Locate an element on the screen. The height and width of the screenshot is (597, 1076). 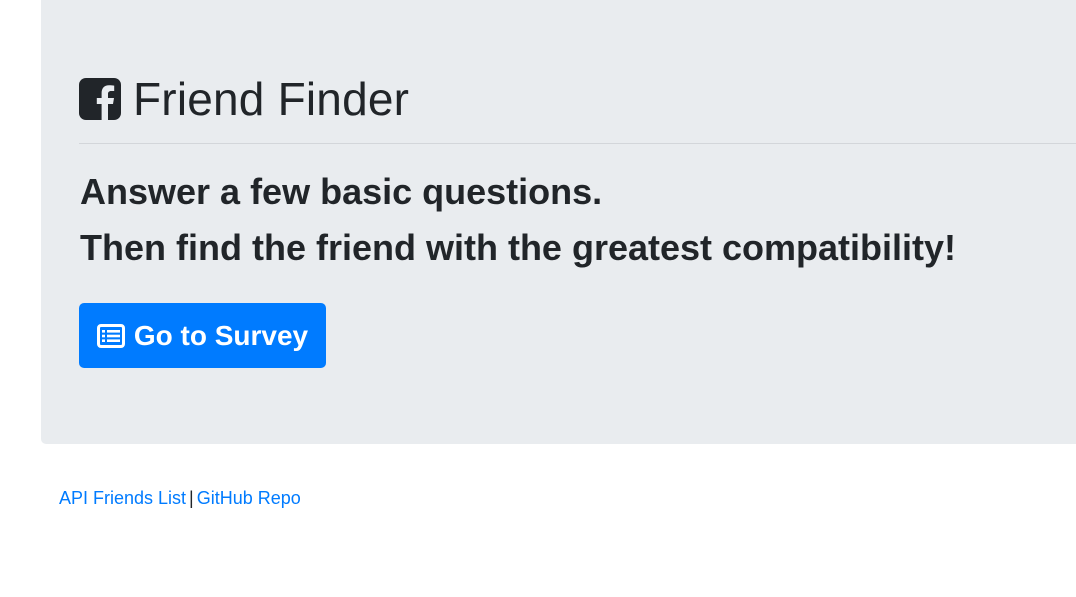
api-friends-list-link: API Friends List is located at coordinates (122, 498).